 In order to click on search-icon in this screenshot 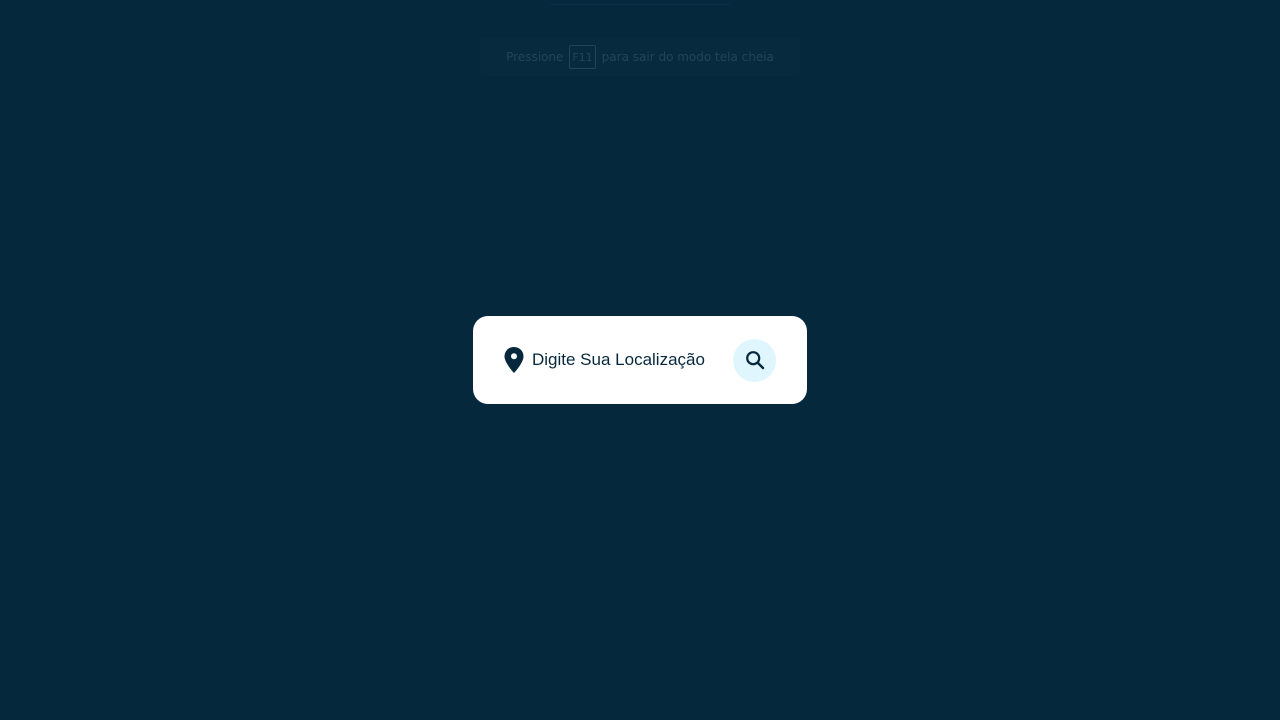, I will do `click(755, 360)`.